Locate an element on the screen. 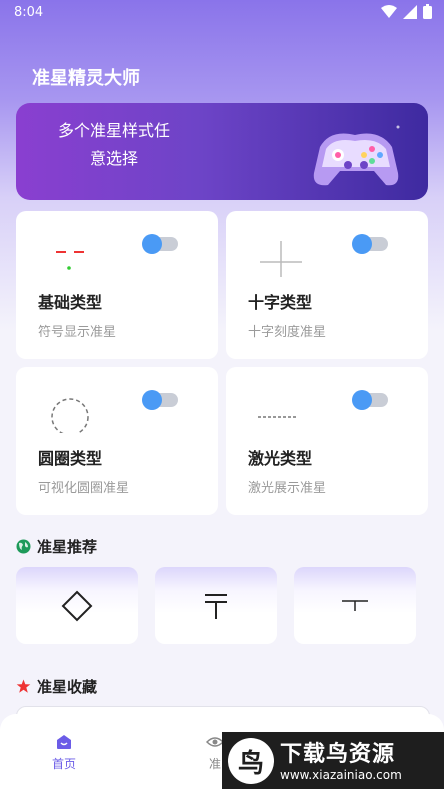  banner-text: 多个准星样式任 意选择 is located at coordinates (114, 145).